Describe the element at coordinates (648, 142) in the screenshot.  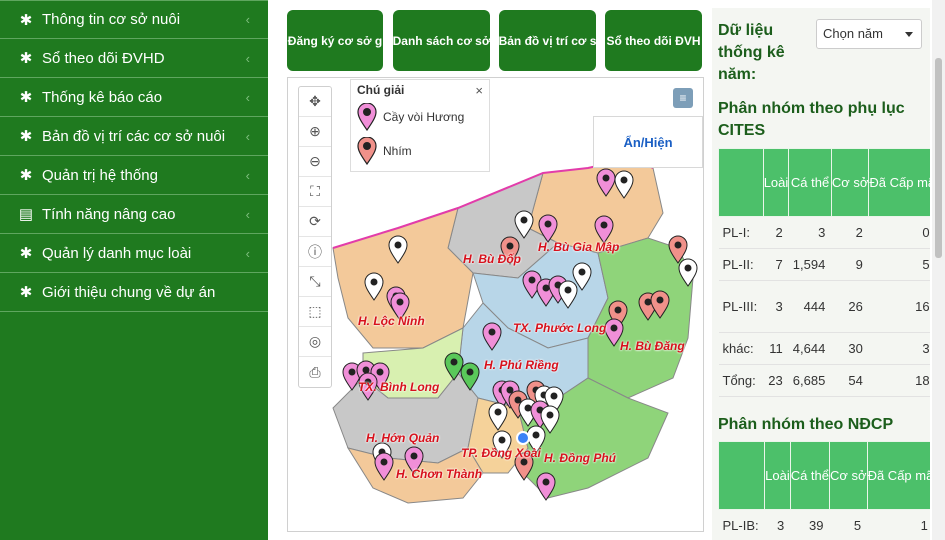
I see `show-hide-button: Ẩn/Hiện` at that location.